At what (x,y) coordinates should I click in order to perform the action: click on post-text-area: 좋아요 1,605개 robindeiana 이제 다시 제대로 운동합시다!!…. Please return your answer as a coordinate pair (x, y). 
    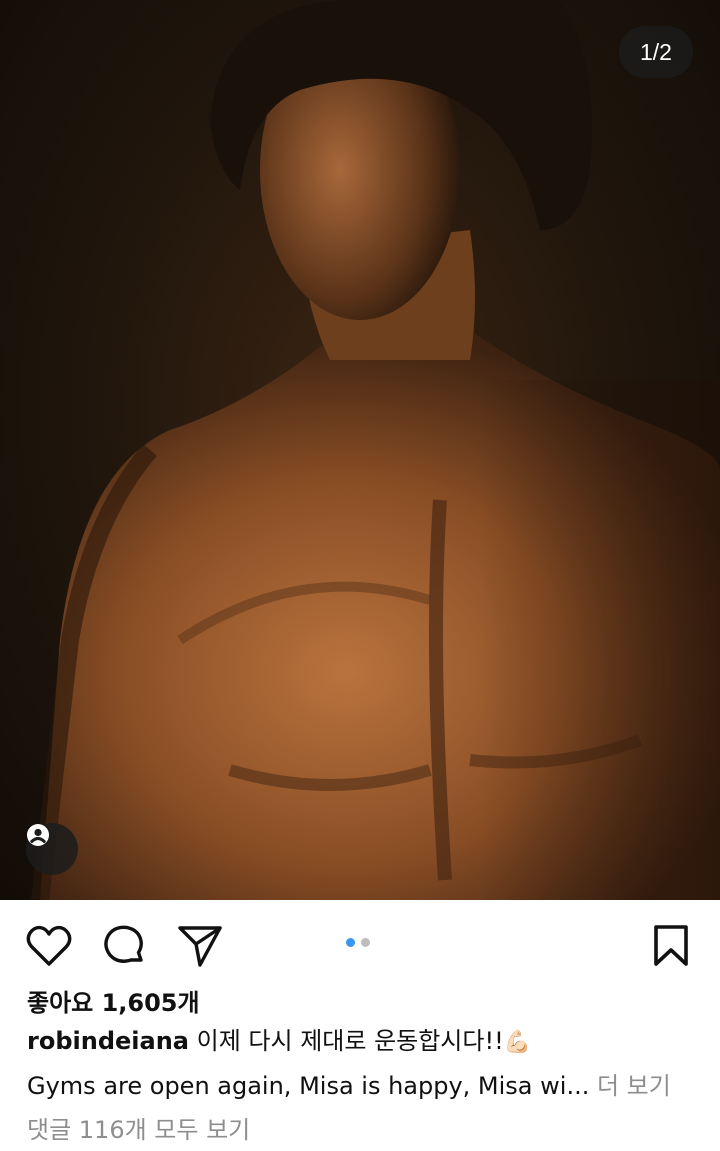
    Looking at the image, I should click on (362, 1066).